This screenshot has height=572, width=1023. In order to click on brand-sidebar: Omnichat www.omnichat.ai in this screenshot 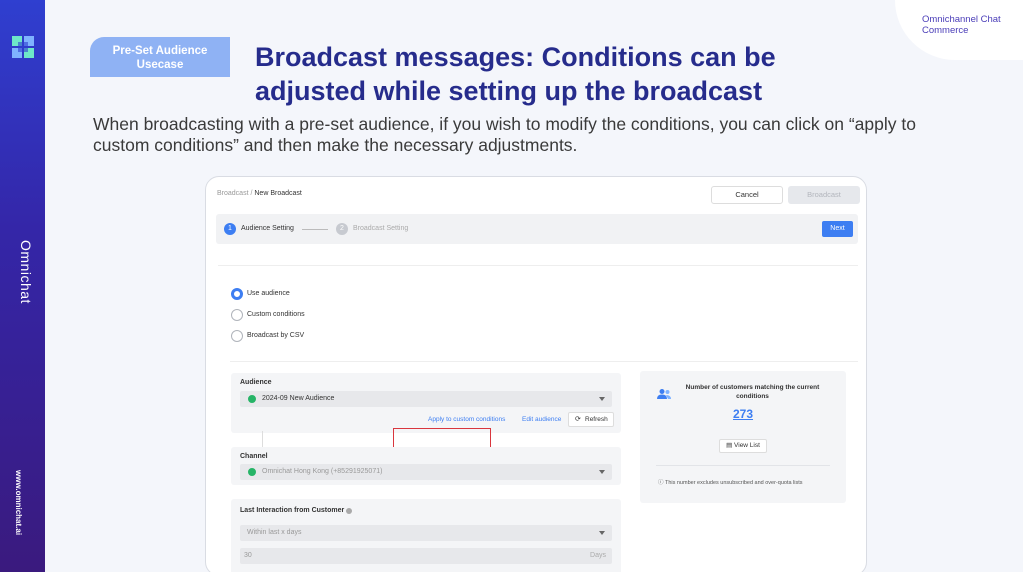, I will do `click(22, 286)`.